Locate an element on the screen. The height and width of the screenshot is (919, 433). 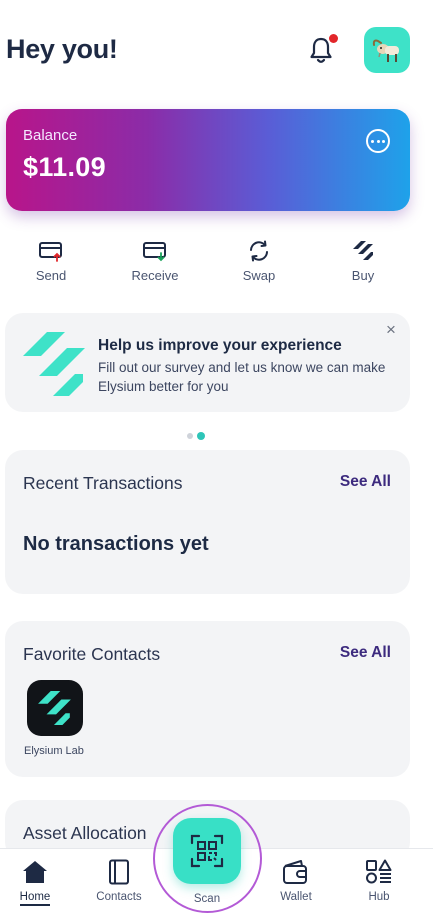
balance-value: $11.09 is located at coordinates (64, 167).